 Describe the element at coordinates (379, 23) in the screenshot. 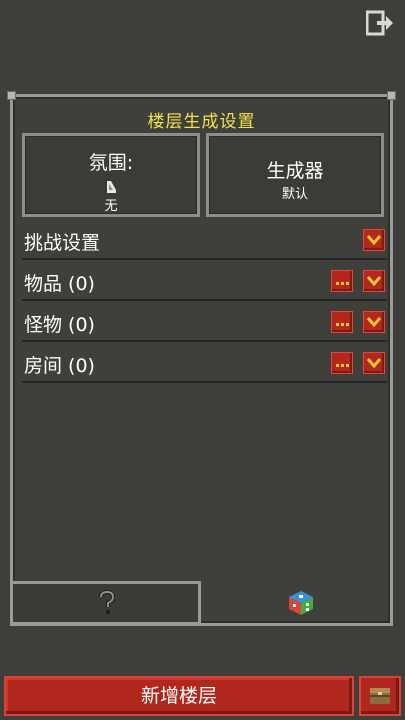

I see `exit-icon` at that location.